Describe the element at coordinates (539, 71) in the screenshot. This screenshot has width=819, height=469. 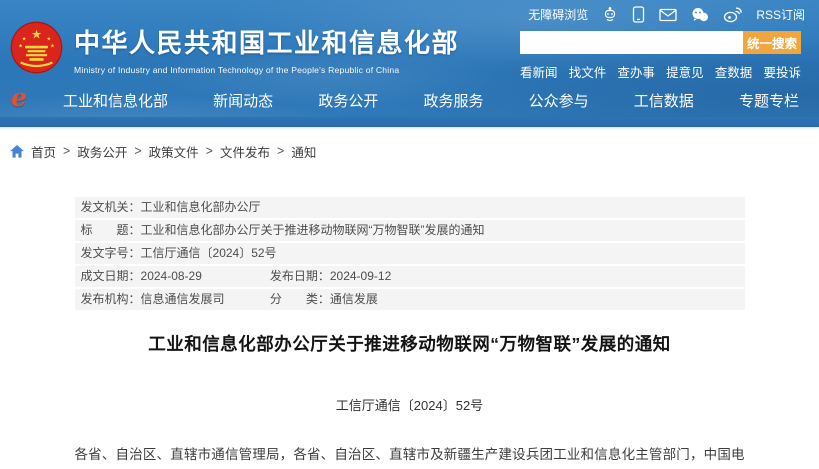
I see `quick-link-news: 看新闻` at that location.